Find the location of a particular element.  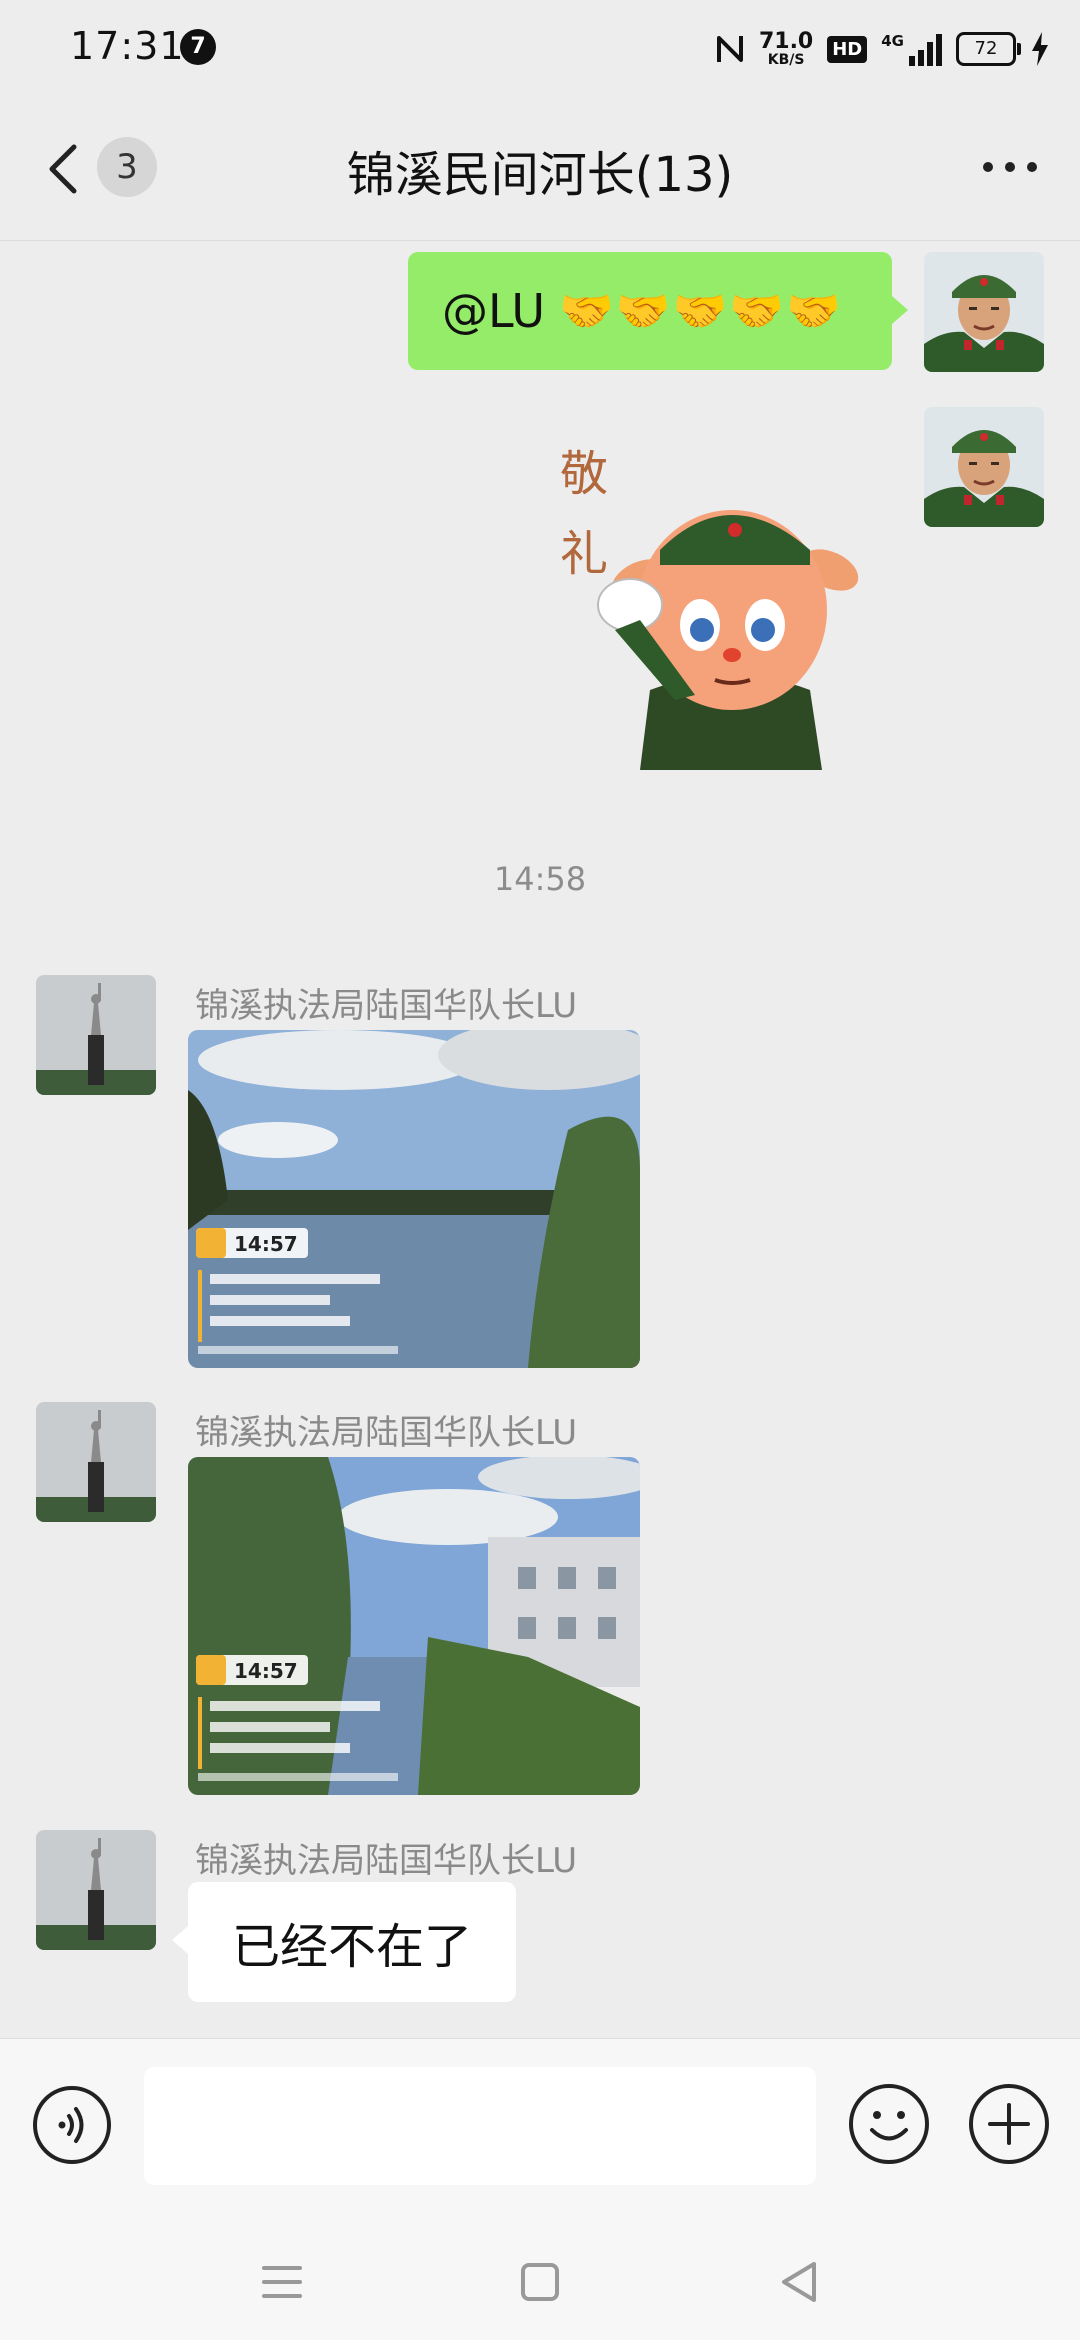

photo-2-timestamp: 14:57 is located at coordinates (266, 1671).